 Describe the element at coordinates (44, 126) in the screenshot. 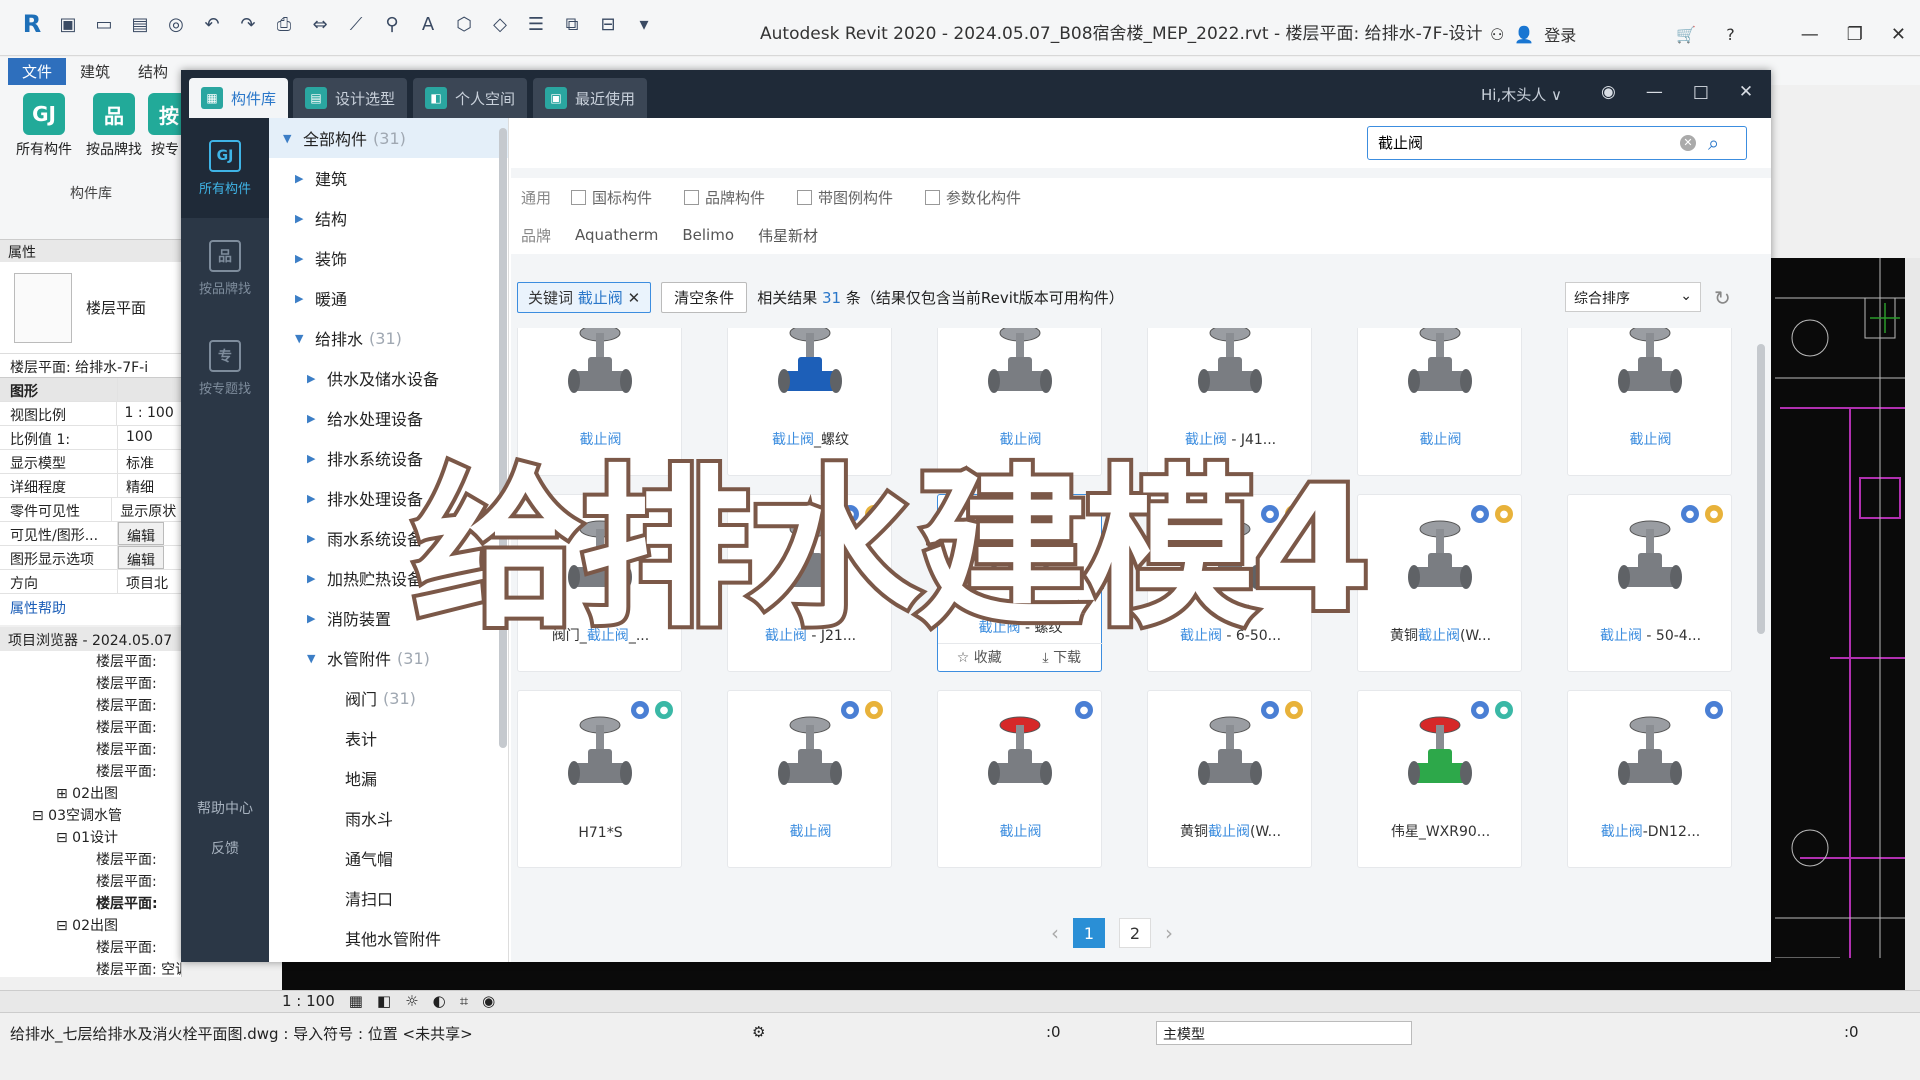

I see `all-components-button: GJ 所有构件` at that location.